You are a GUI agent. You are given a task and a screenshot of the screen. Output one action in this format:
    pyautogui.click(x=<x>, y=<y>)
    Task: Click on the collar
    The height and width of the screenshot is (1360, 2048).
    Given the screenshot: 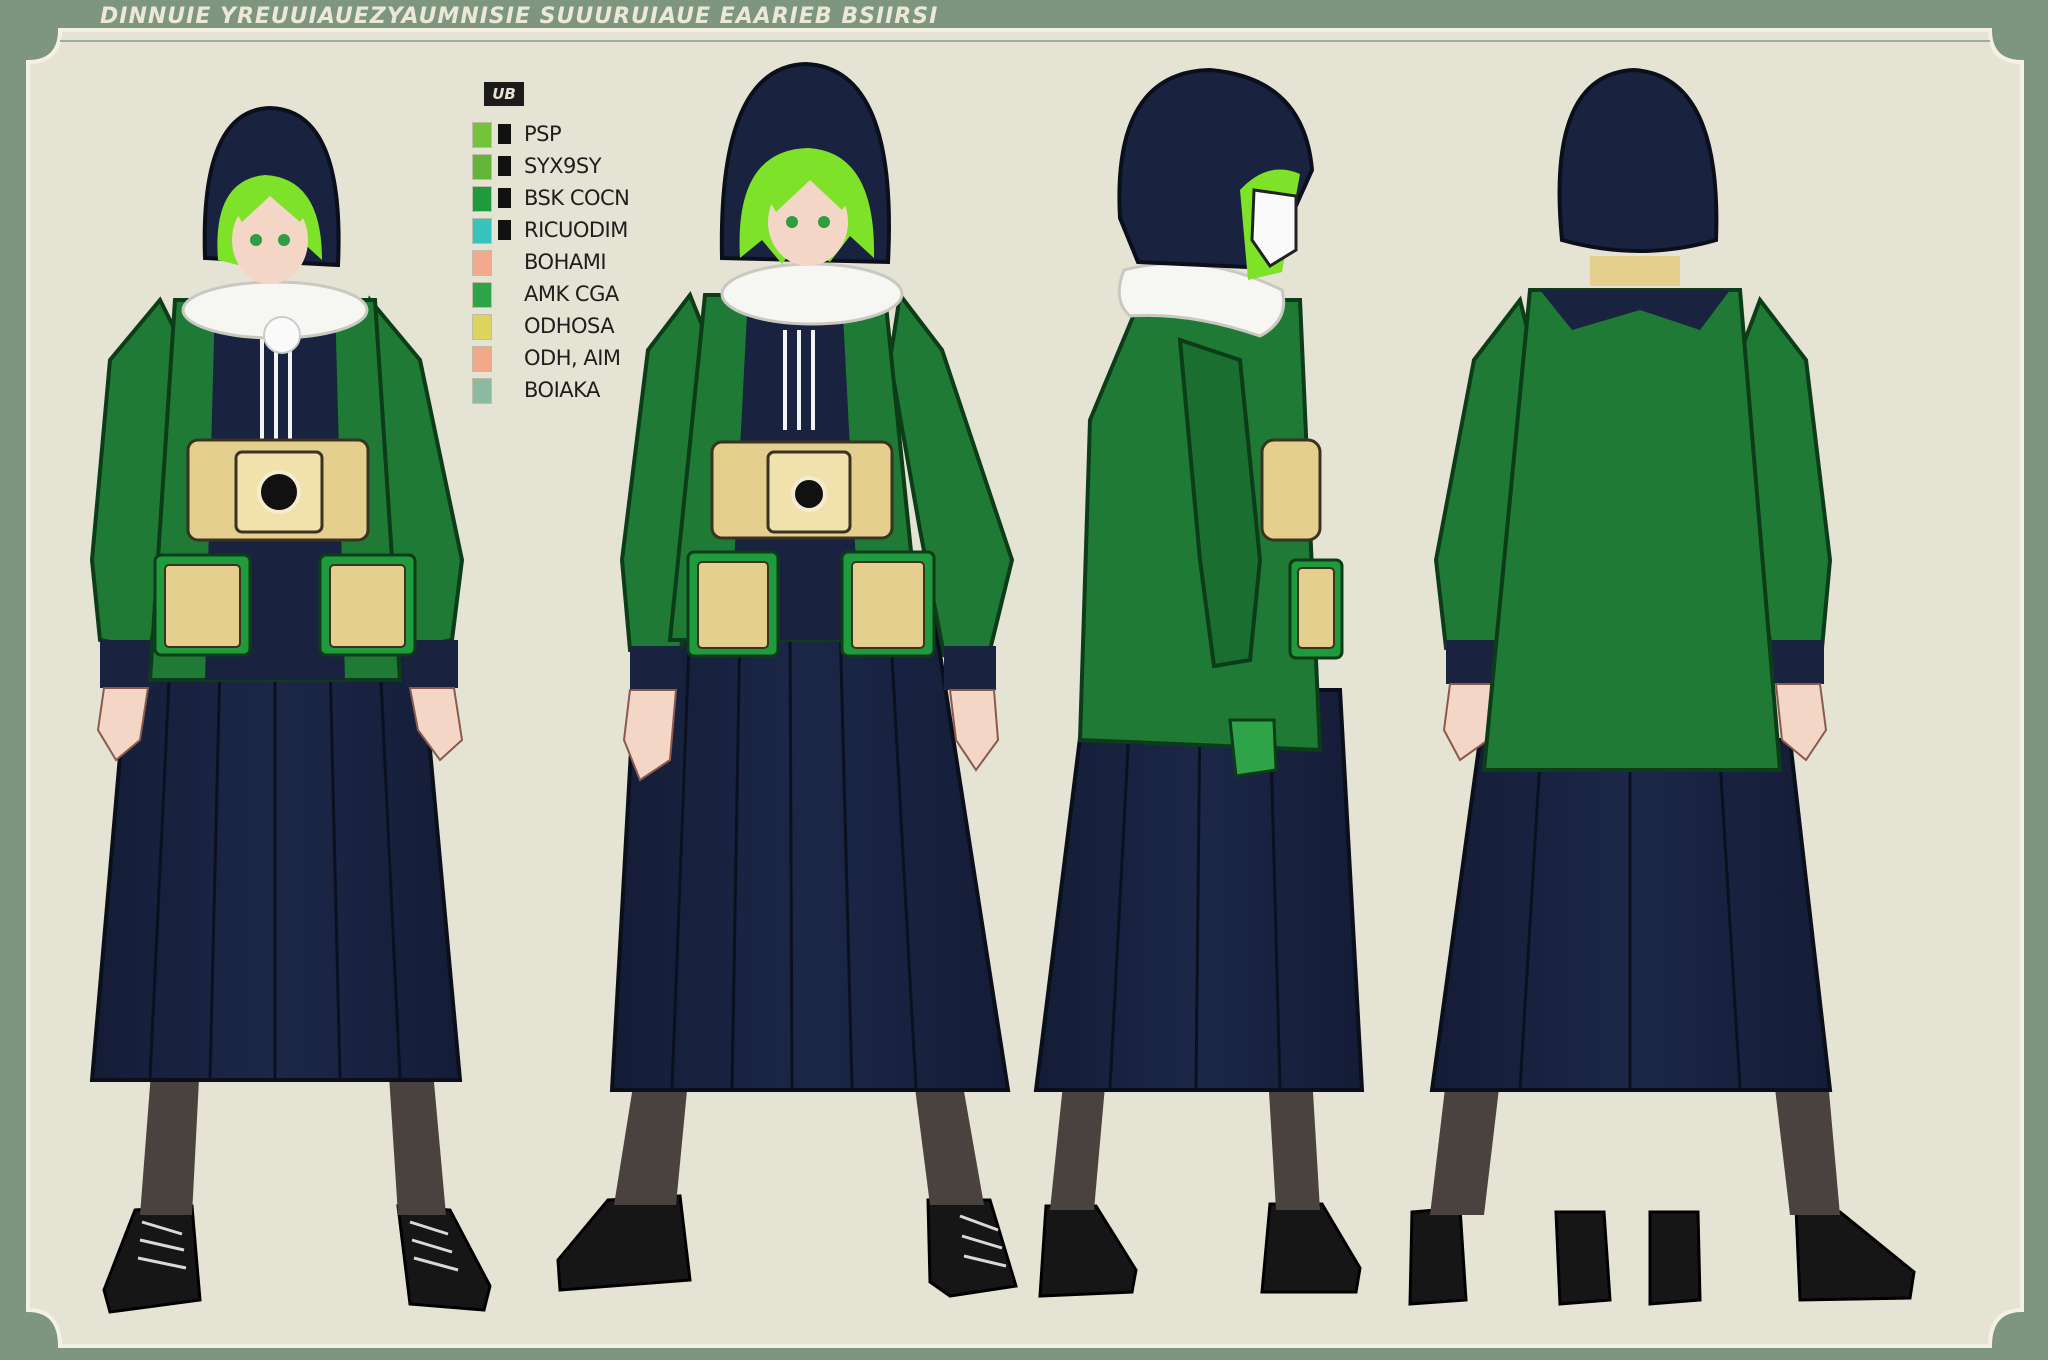 What is the action you would take?
    pyautogui.click(x=1635, y=271)
    